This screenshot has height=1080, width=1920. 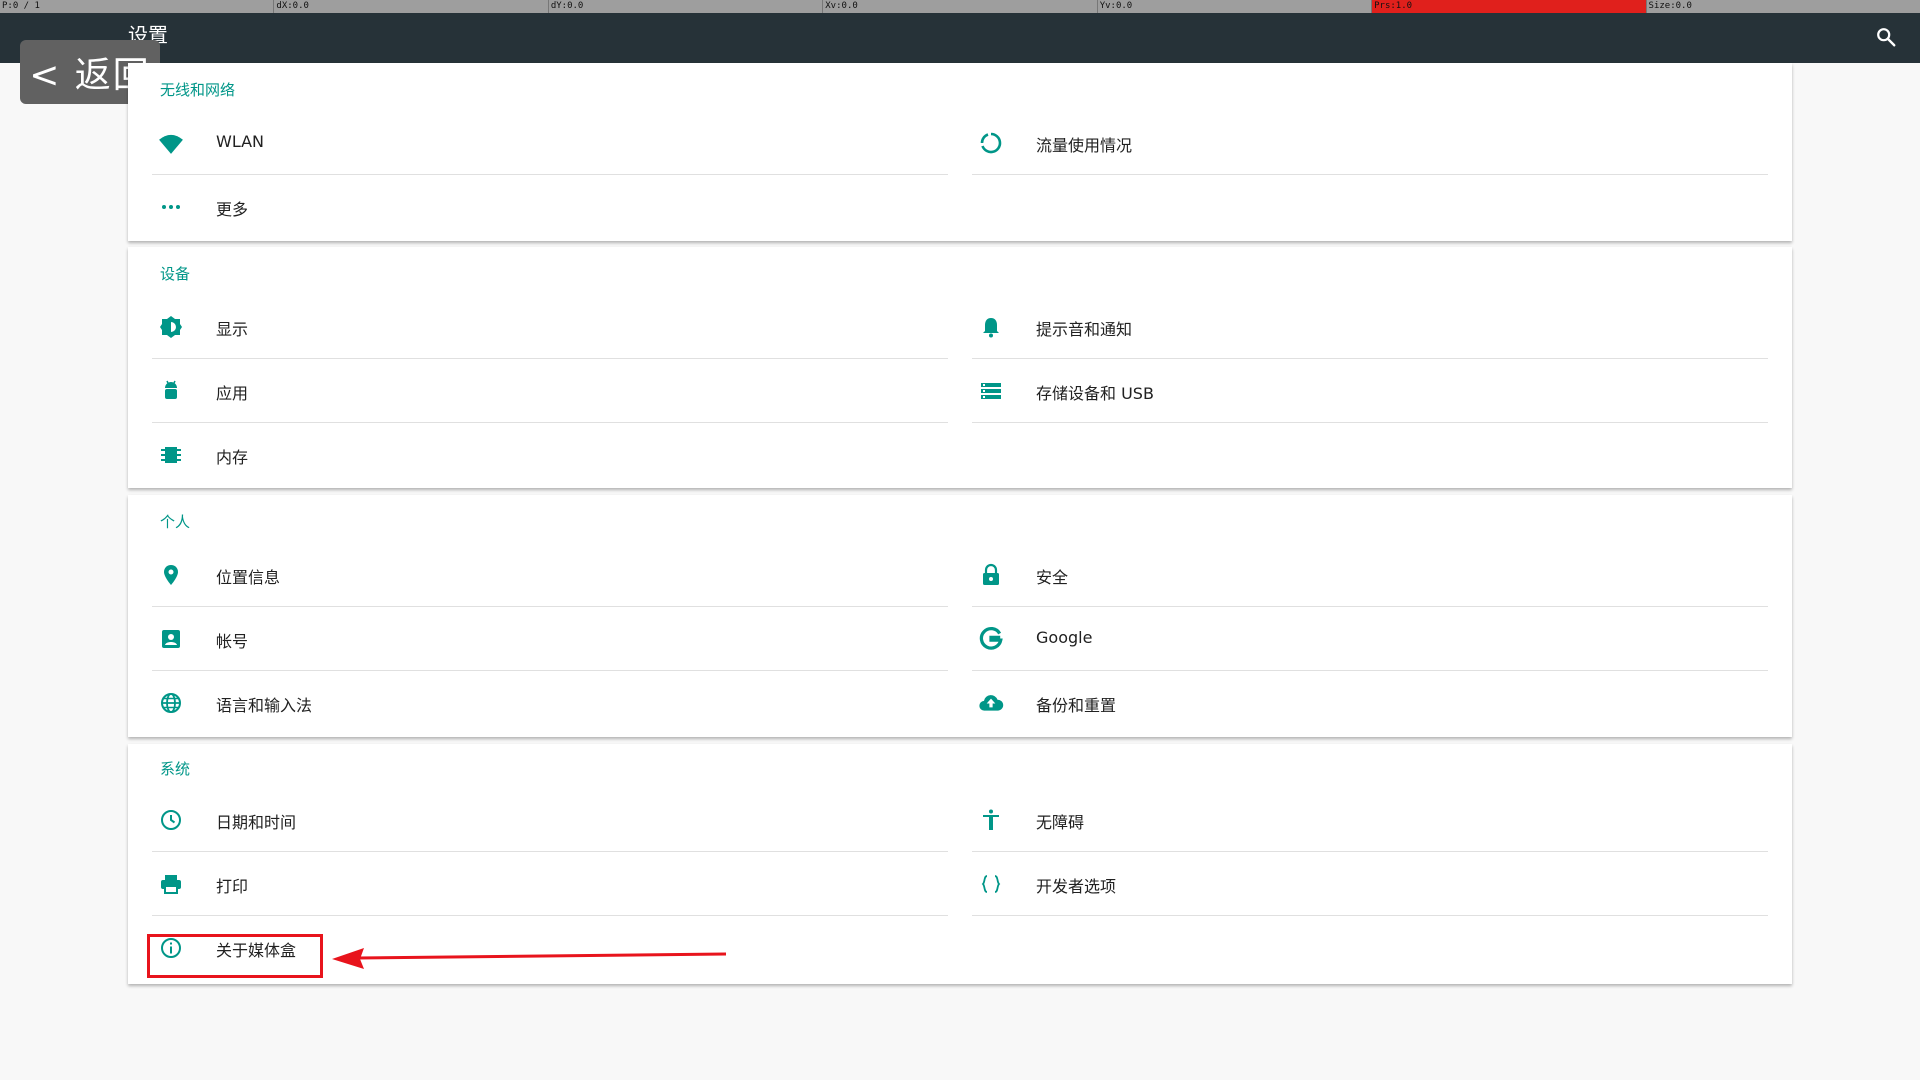 What do you see at coordinates (171, 575) in the screenshot?
I see `location-icon` at bounding box center [171, 575].